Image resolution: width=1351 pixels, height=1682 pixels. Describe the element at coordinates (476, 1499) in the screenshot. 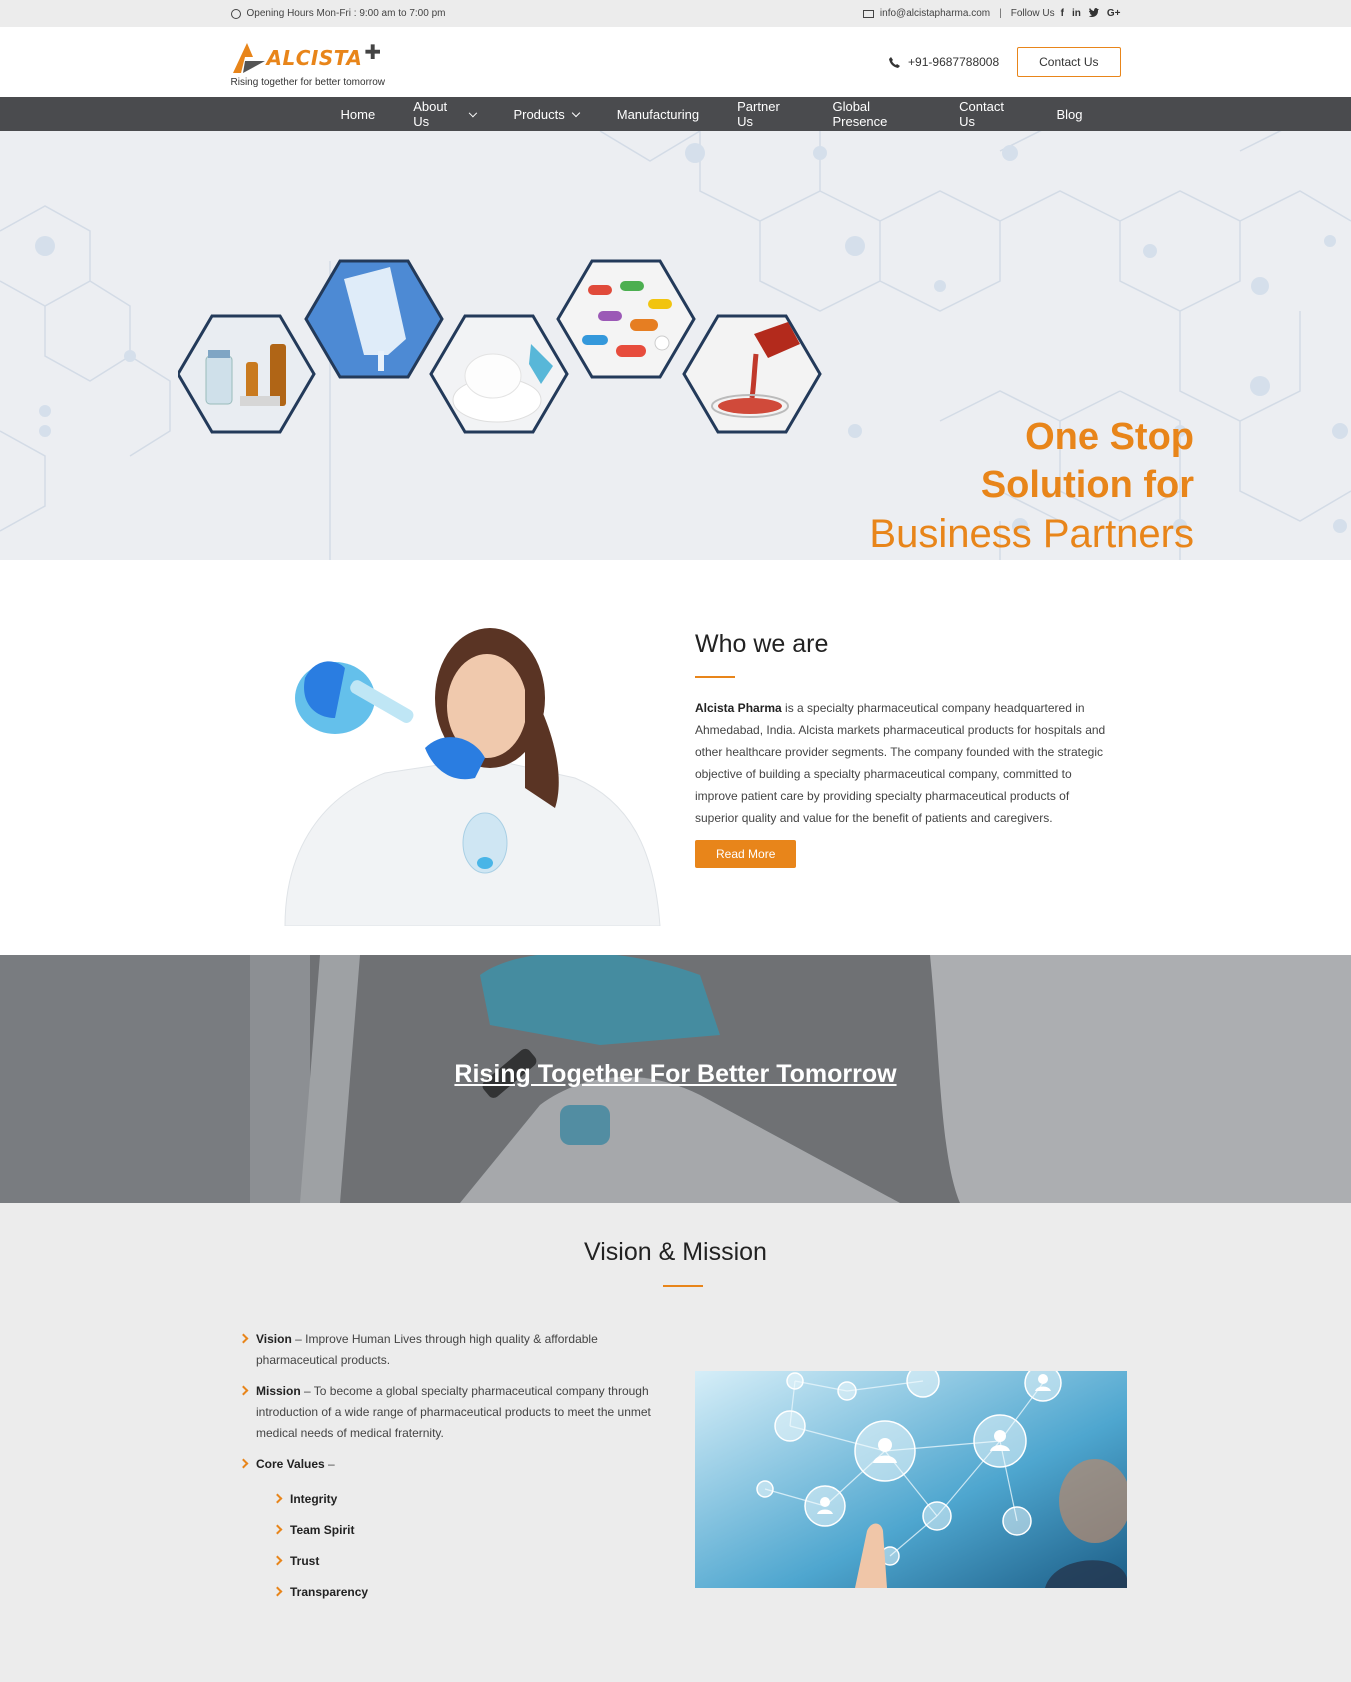

I see `core-value-integrity: Integrity` at that location.